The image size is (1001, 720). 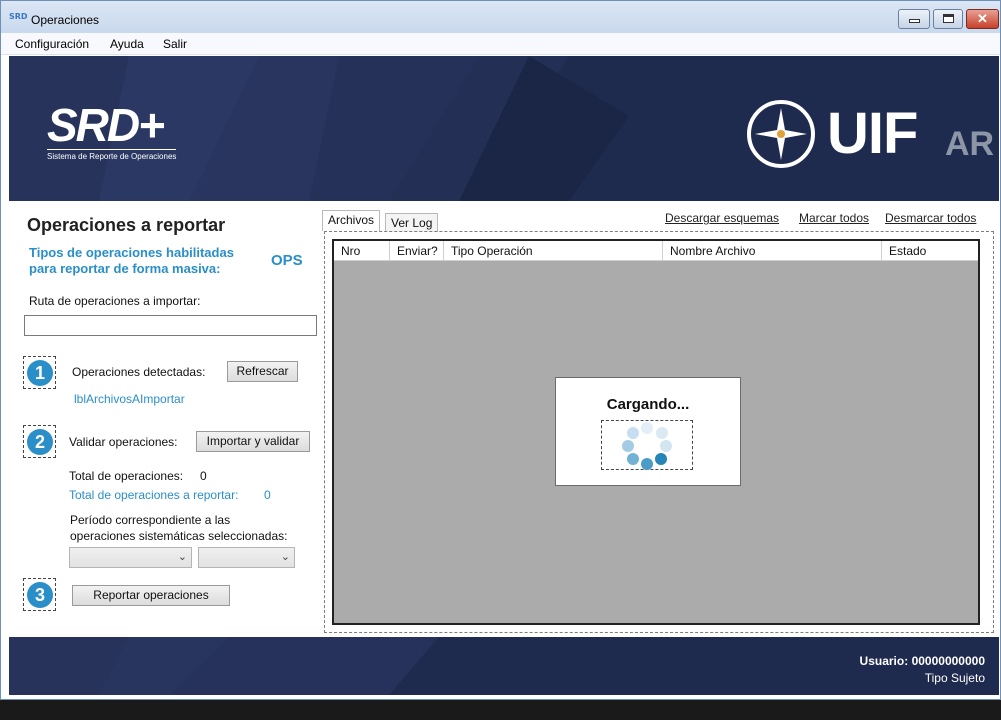 I want to click on step-number: 1, so click(x=40, y=373).